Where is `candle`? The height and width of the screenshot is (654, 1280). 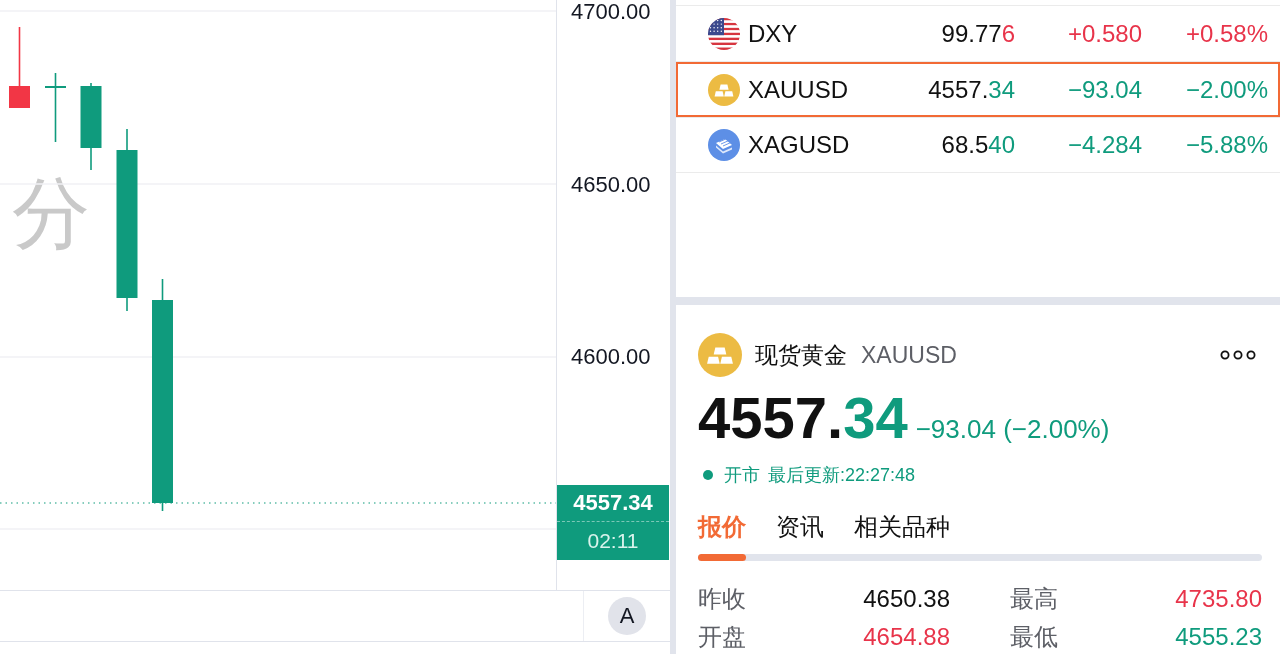 candle is located at coordinates (55, 107).